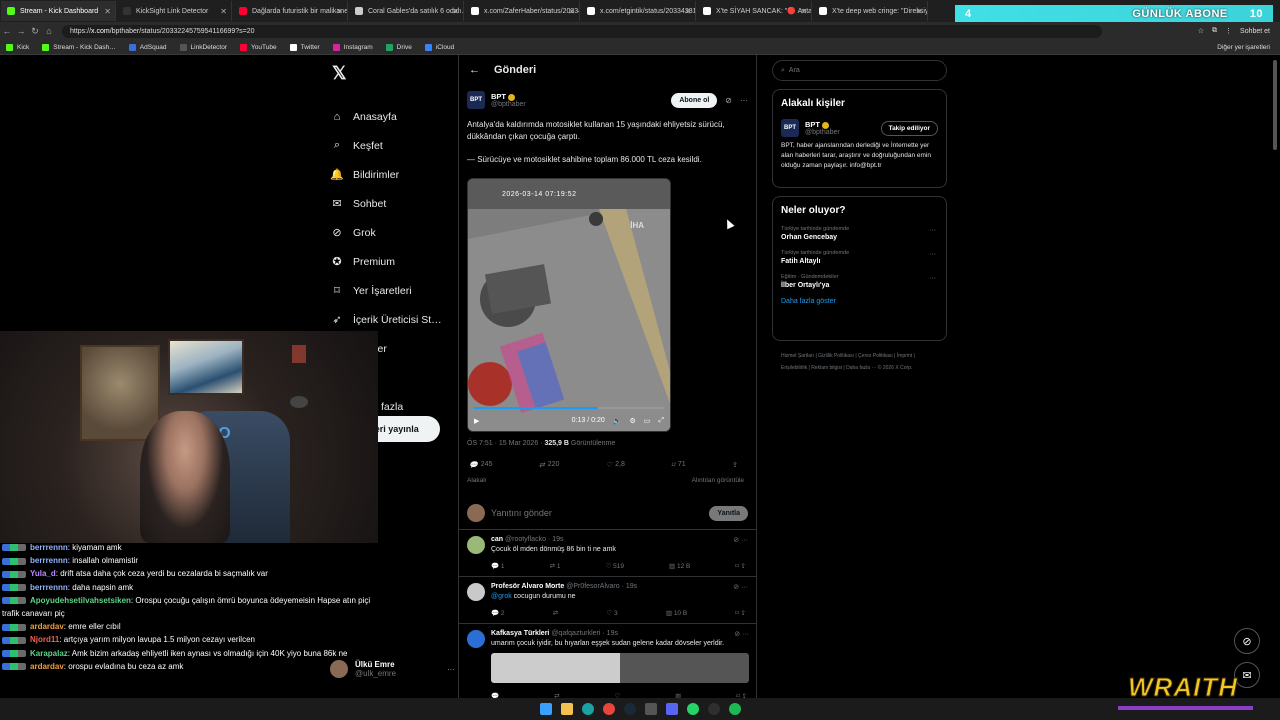  What do you see at coordinates (203, 47) in the screenshot?
I see `bookmark-item: LinkDetector` at bounding box center [203, 47].